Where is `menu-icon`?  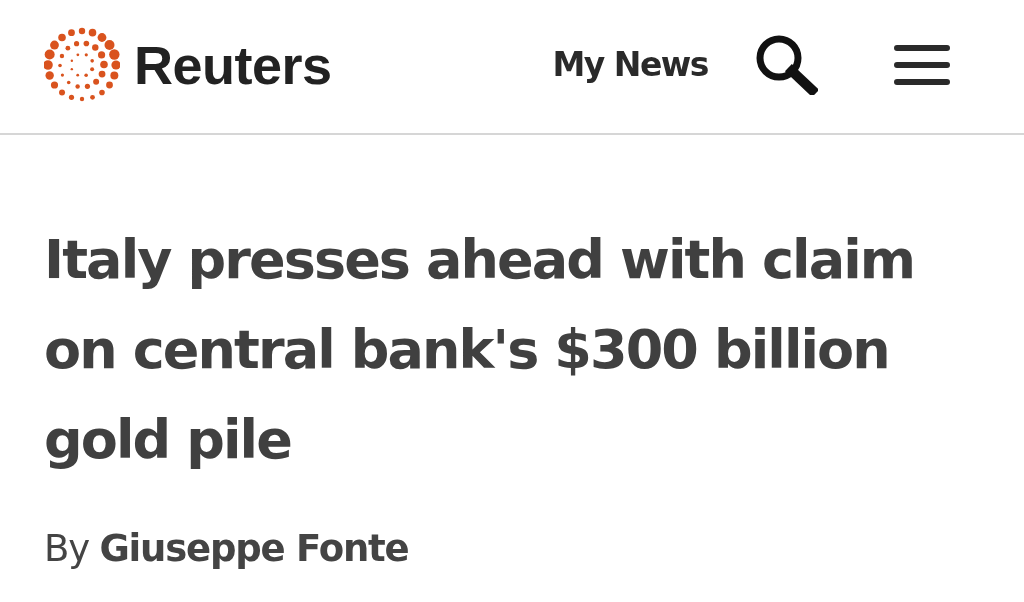
menu-icon is located at coordinates (922, 64).